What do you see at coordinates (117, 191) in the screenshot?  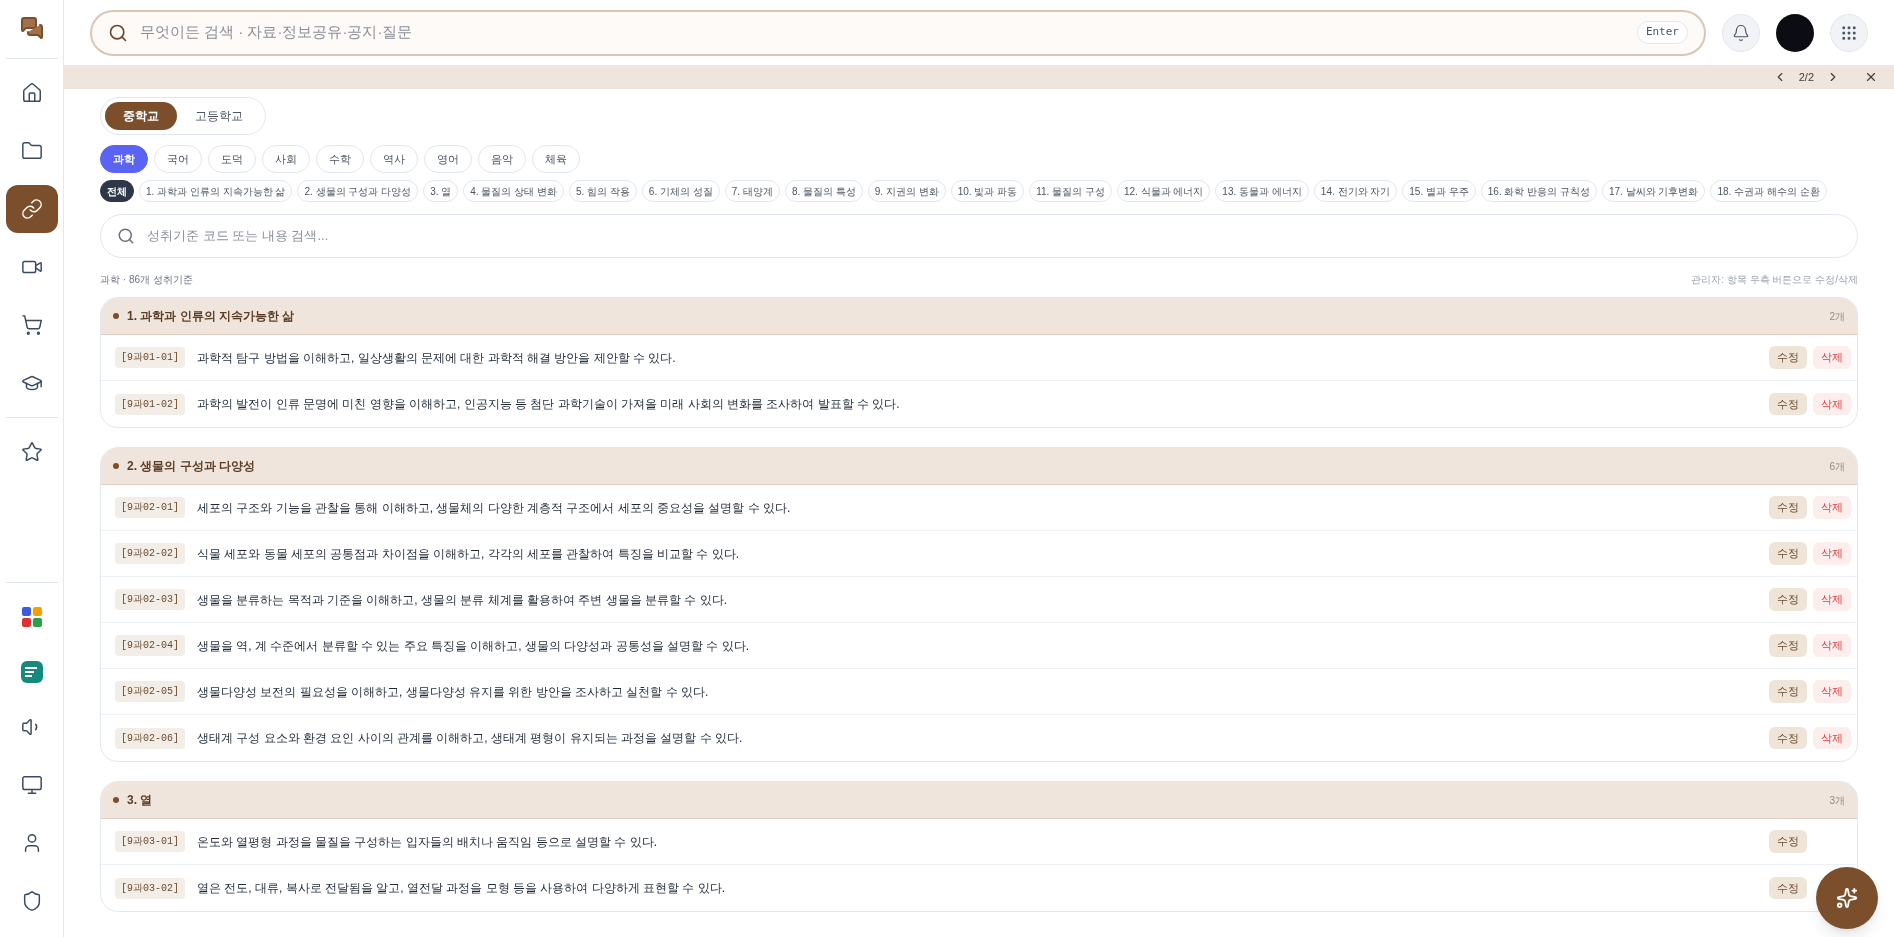 I see `unit-chip: 전체` at bounding box center [117, 191].